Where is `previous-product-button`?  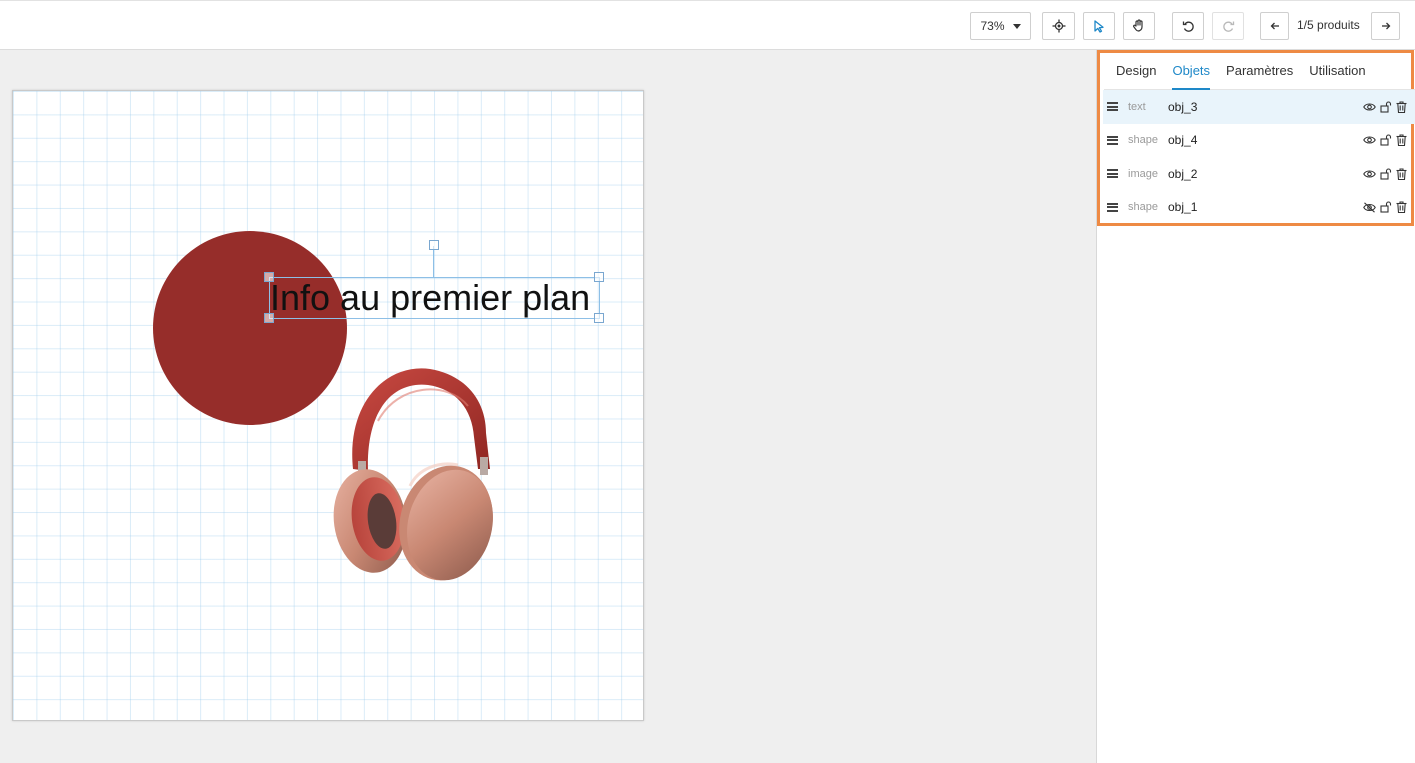
previous-product-button is located at coordinates (1274, 26).